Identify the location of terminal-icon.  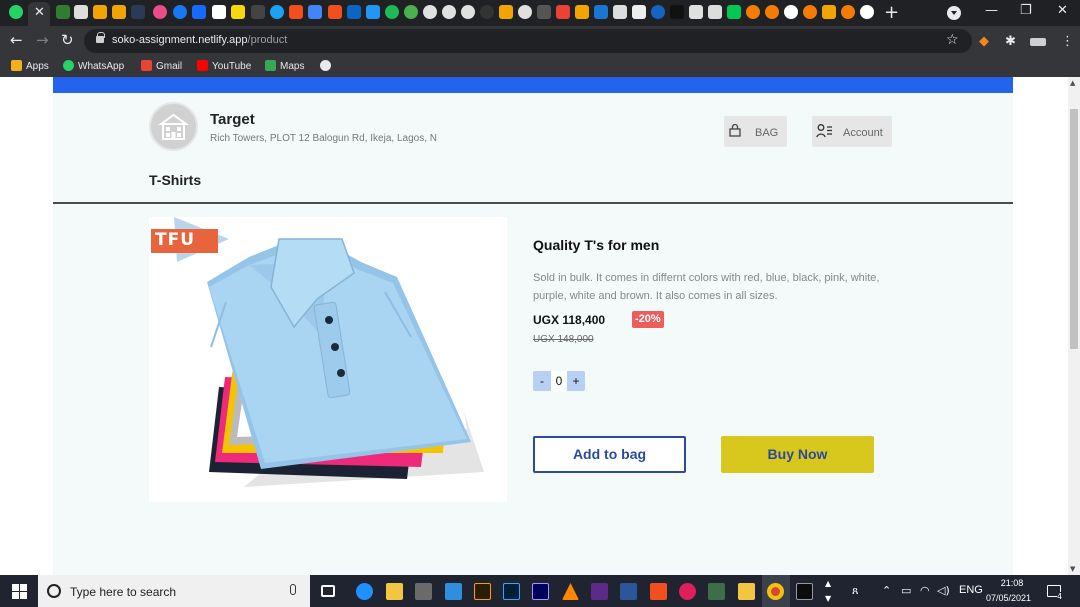
(804, 591).